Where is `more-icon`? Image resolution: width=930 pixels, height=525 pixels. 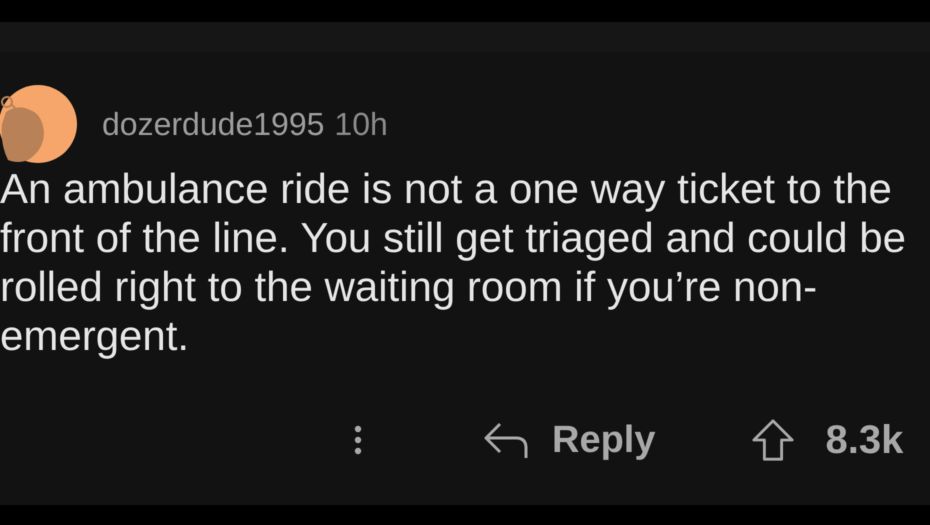 more-icon is located at coordinates (358, 440).